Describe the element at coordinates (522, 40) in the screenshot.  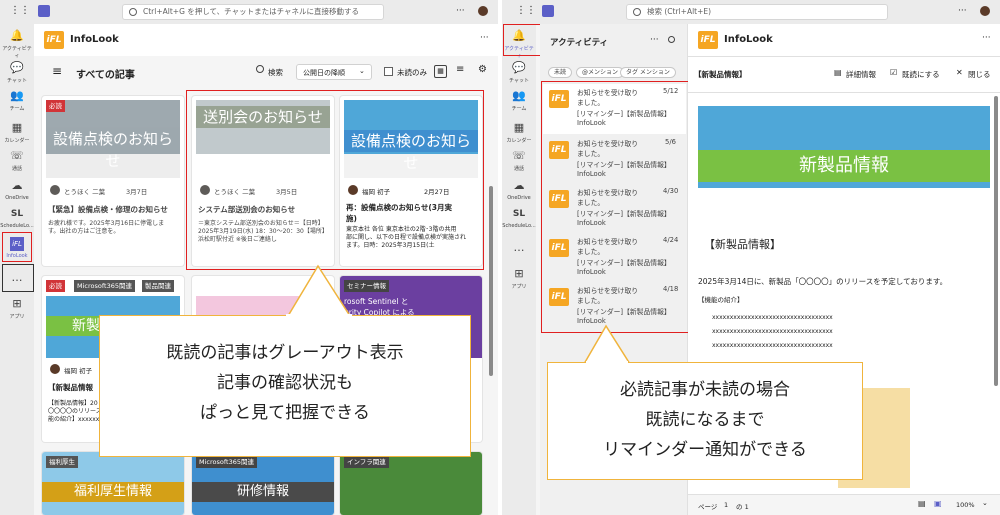
I see `activity-rail-highlight` at that location.